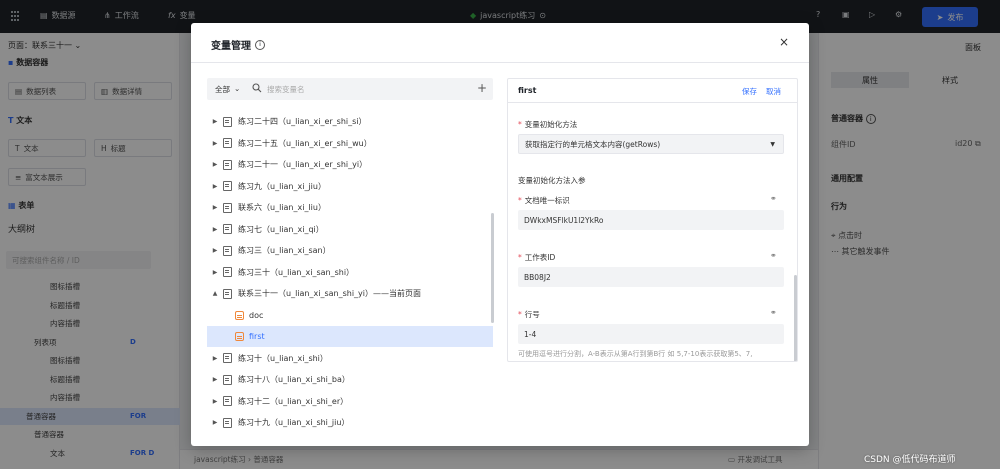 Image resolution: width=1000 pixels, height=469 pixels. What do you see at coordinates (257, 88) in the screenshot?
I see `search-icon` at bounding box center [257, 88].